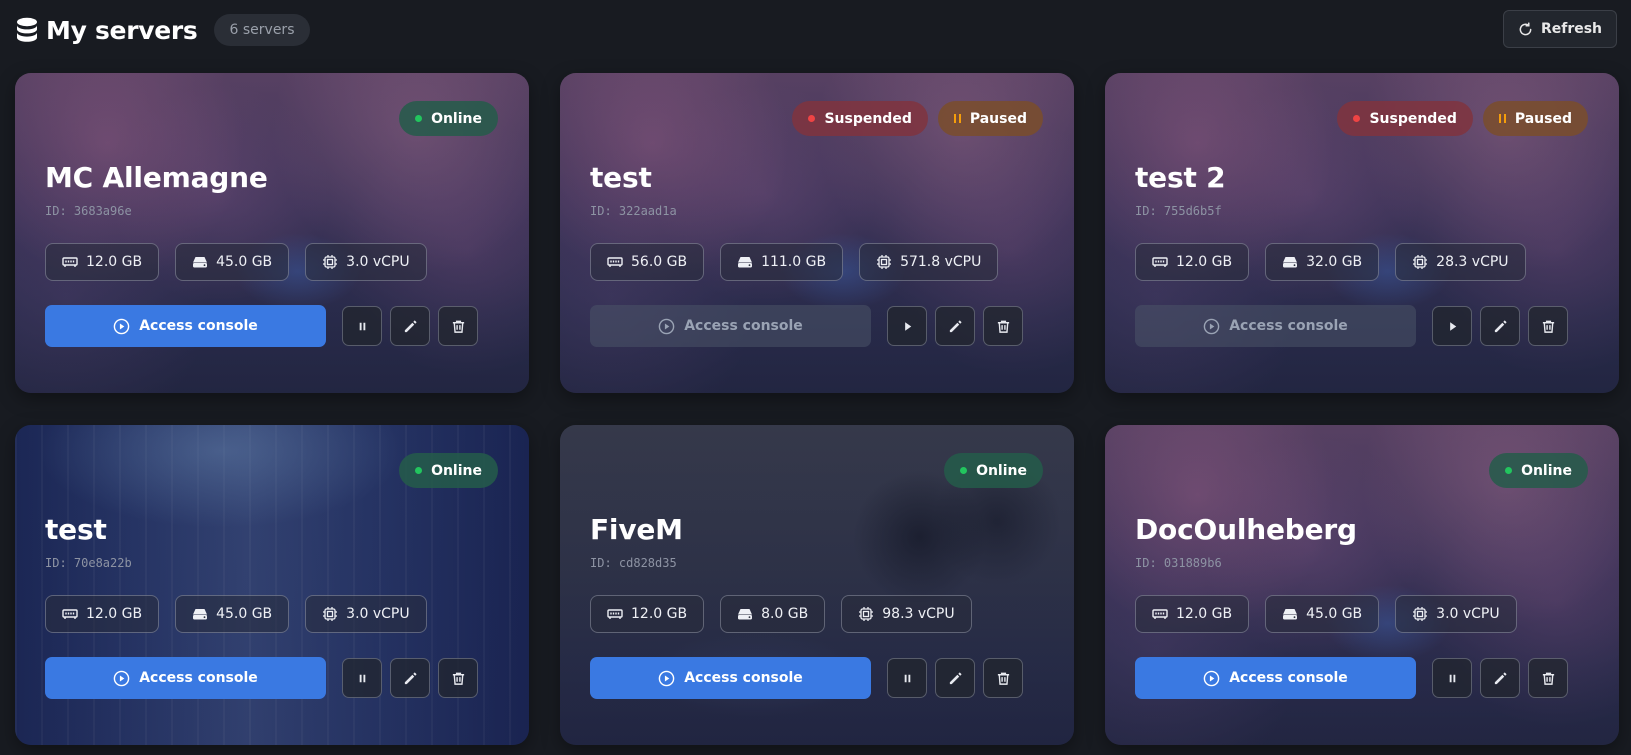 This screenshot has height=755, width=1631. What do you see at coordinates (1525, 28) in the screenshot?
I see `refresh-icon` at bounding box center [1525, 28].